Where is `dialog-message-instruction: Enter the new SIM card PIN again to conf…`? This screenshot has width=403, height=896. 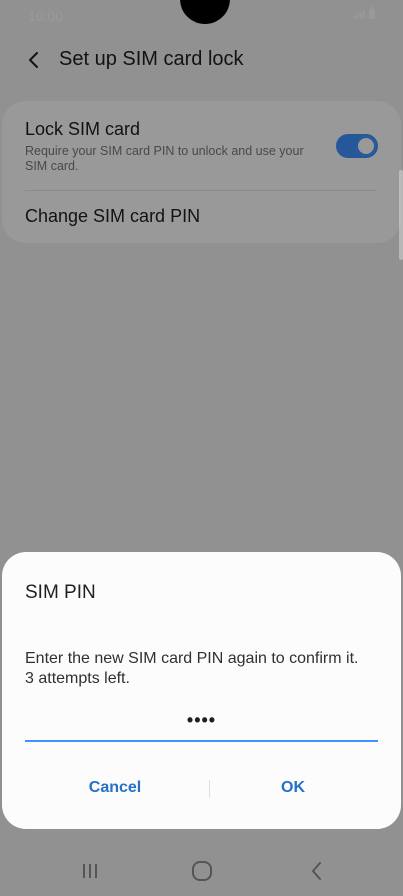 dialog-message-instruction: Enter the new SIM card PIN again to conf… is located at coordinates (192, 658).